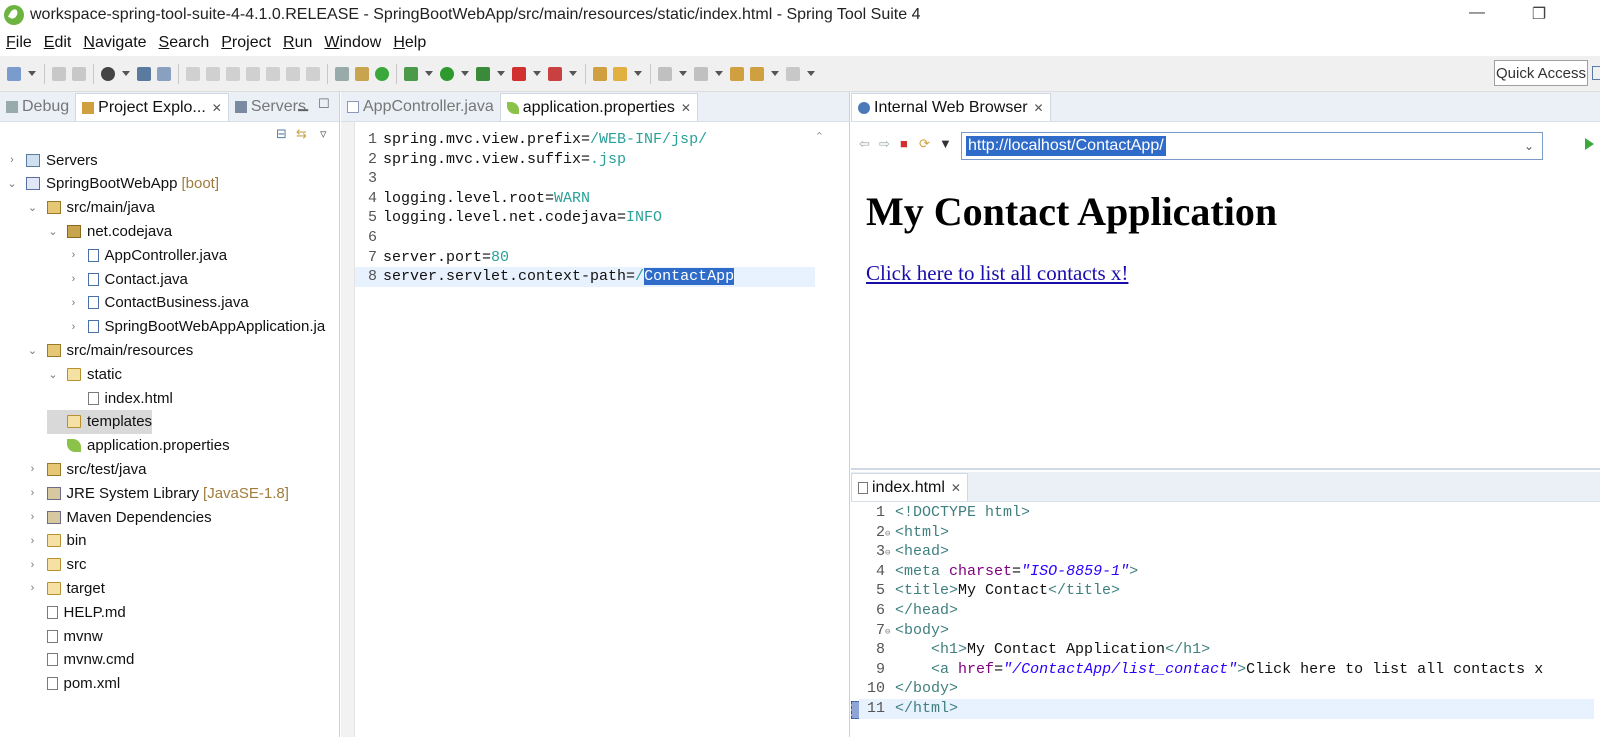  I want to click on previous-annotation-icon, so click(701, 73).